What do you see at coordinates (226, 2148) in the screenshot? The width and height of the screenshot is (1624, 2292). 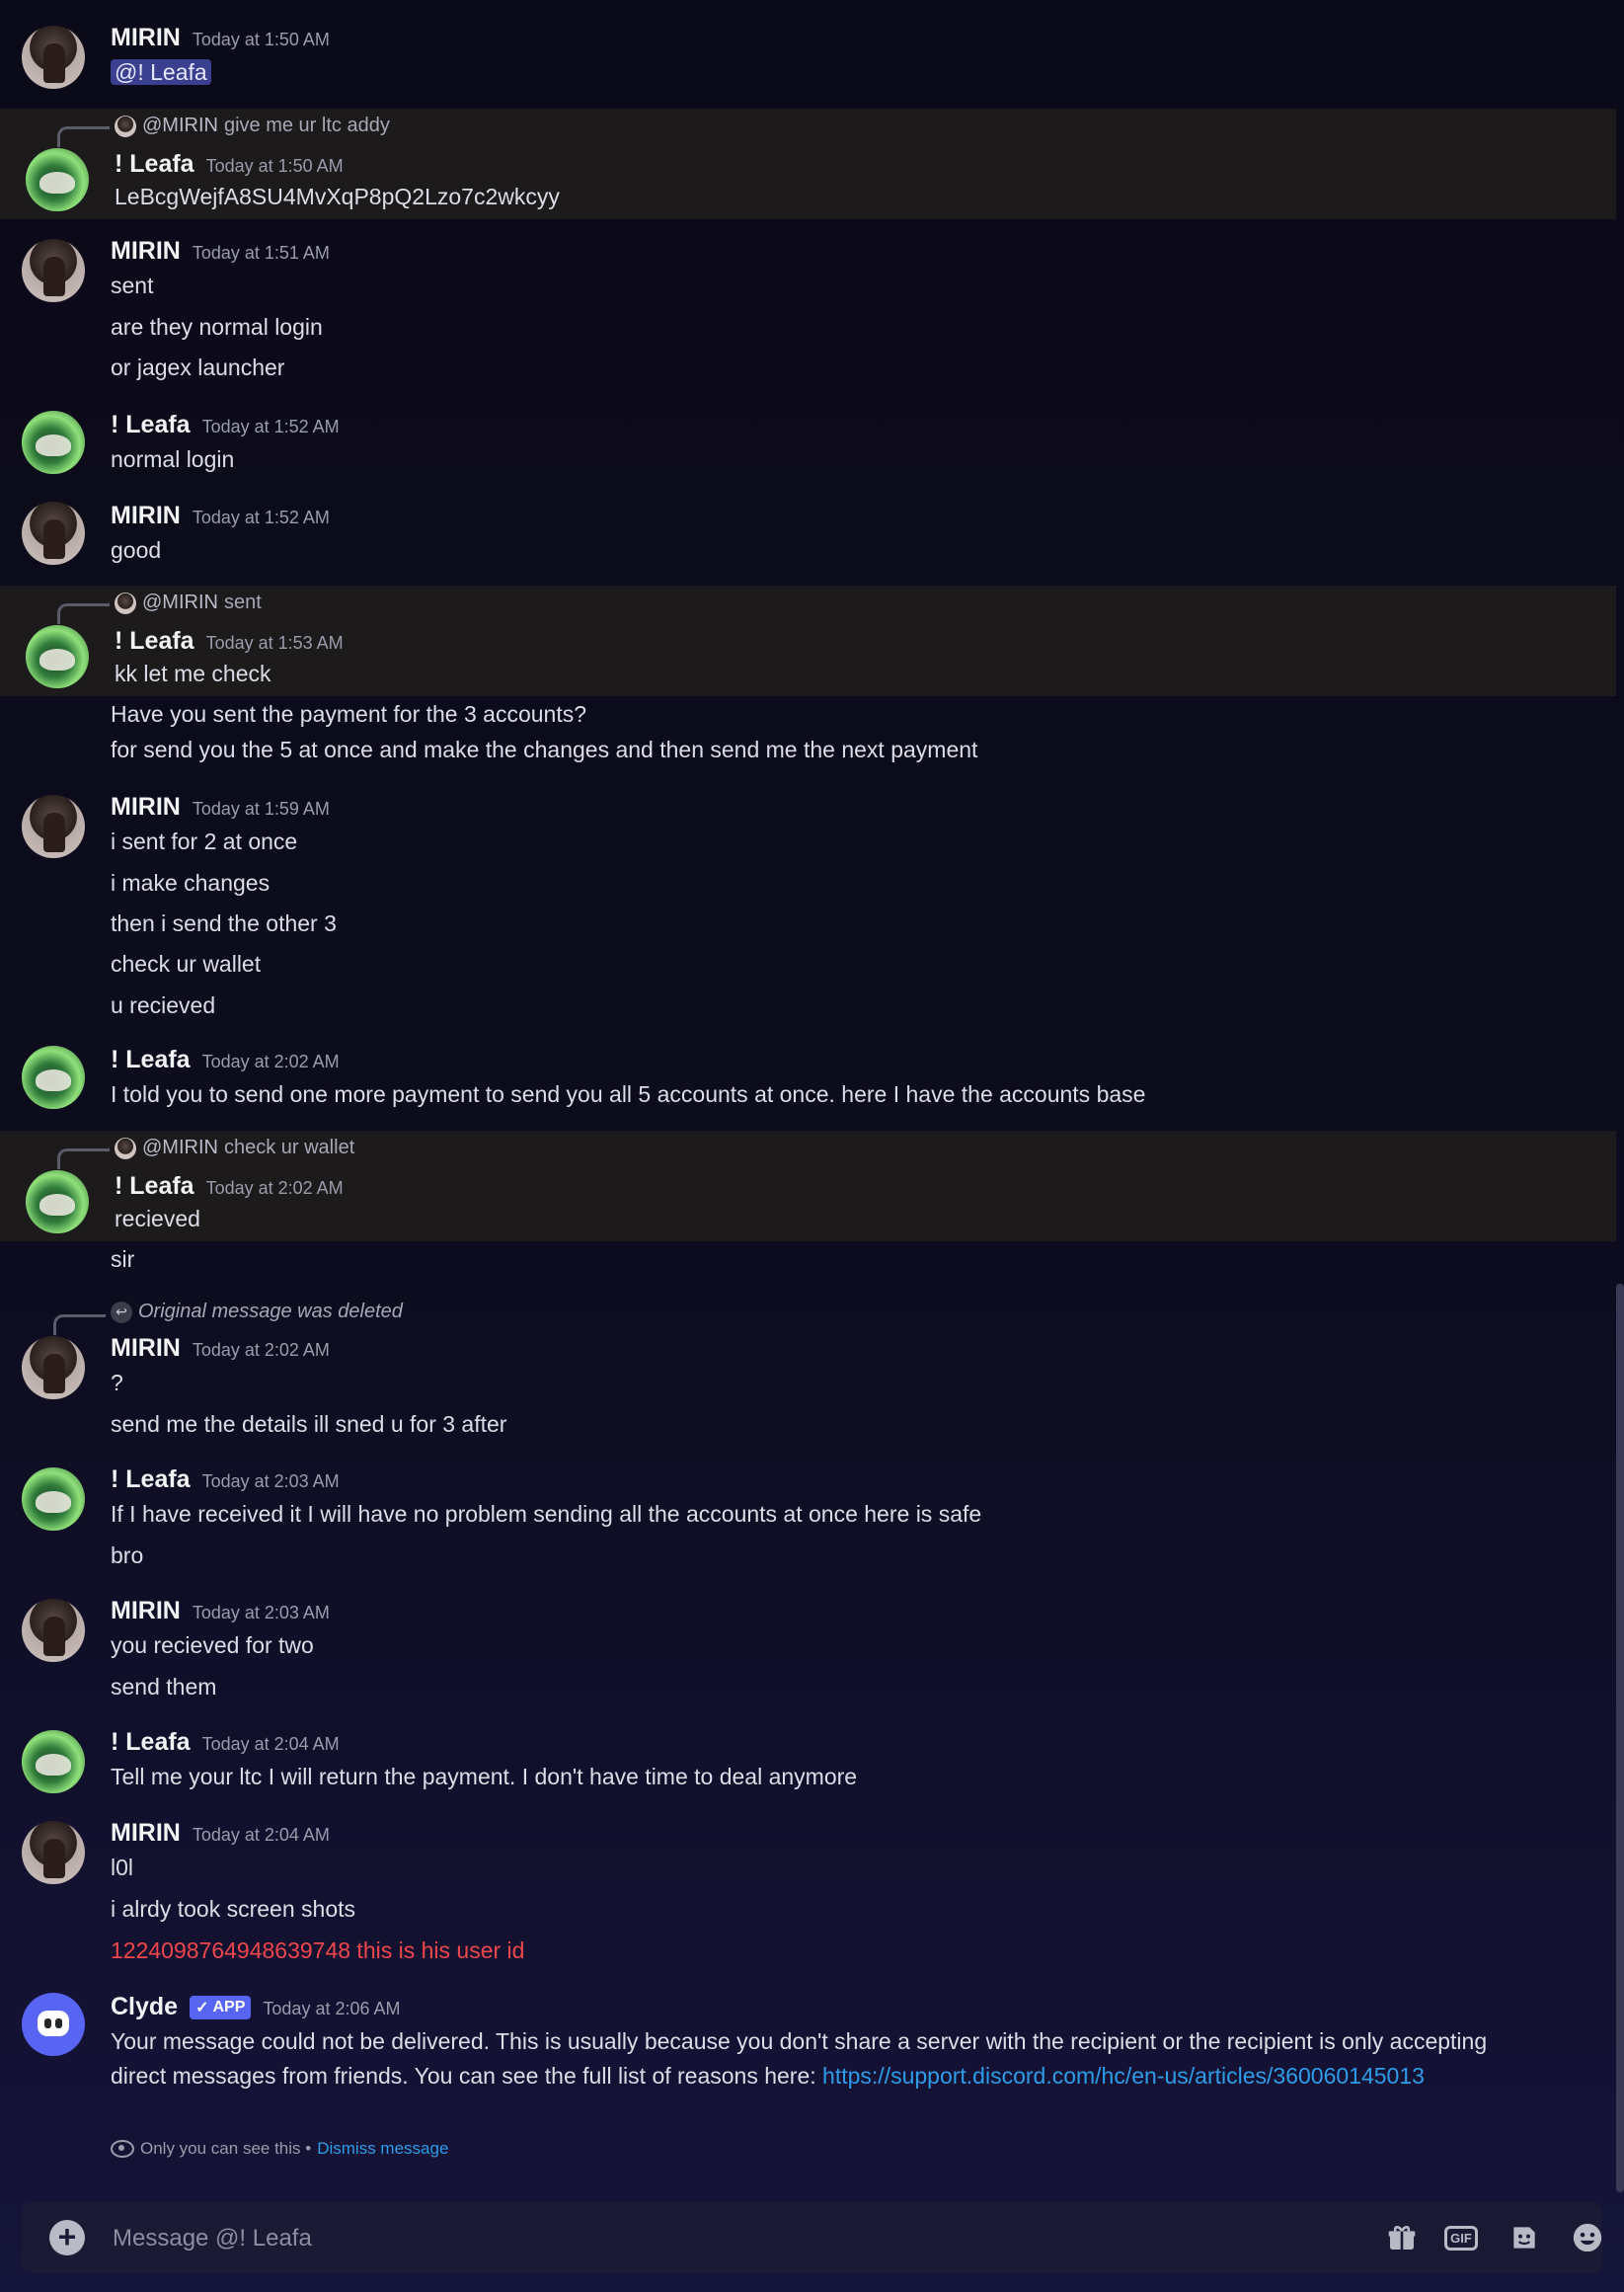 I see `only-you-text: Only you can see this •` at bounding box center [226, 2148].